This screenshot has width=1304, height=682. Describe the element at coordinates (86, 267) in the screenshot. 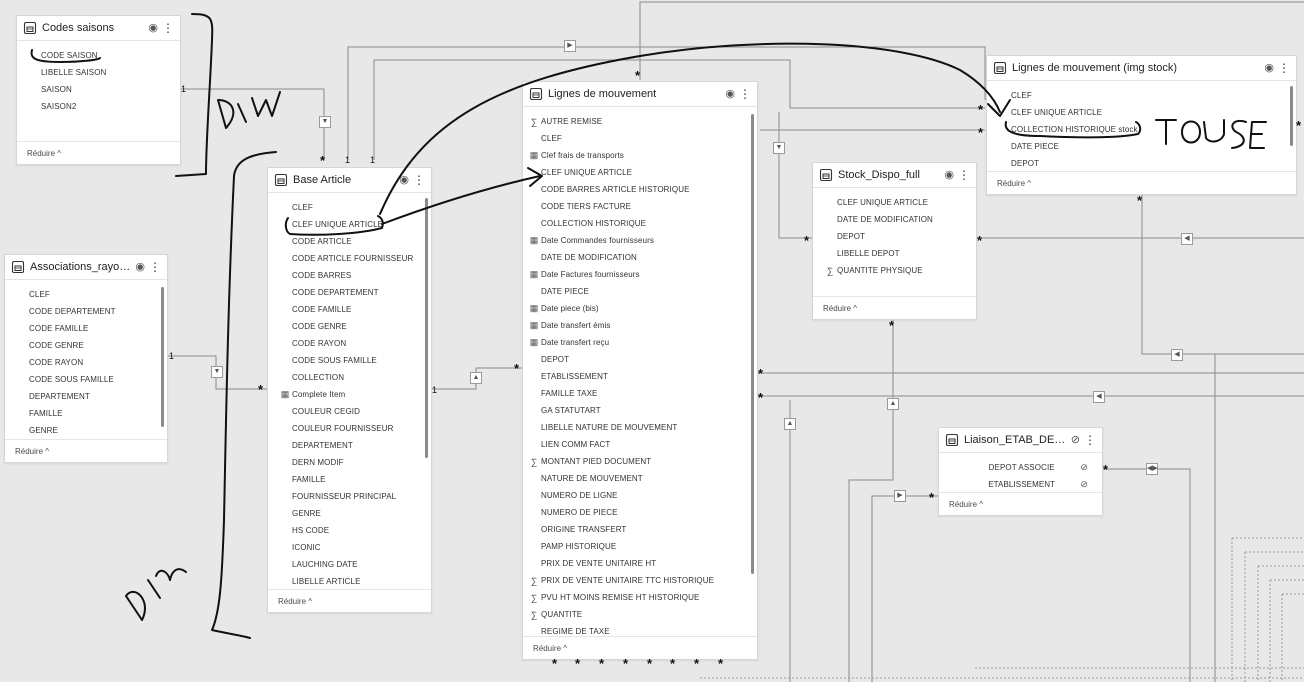

I see `table-header: Associations_rayons_f... ◉ ⋮` at that location.